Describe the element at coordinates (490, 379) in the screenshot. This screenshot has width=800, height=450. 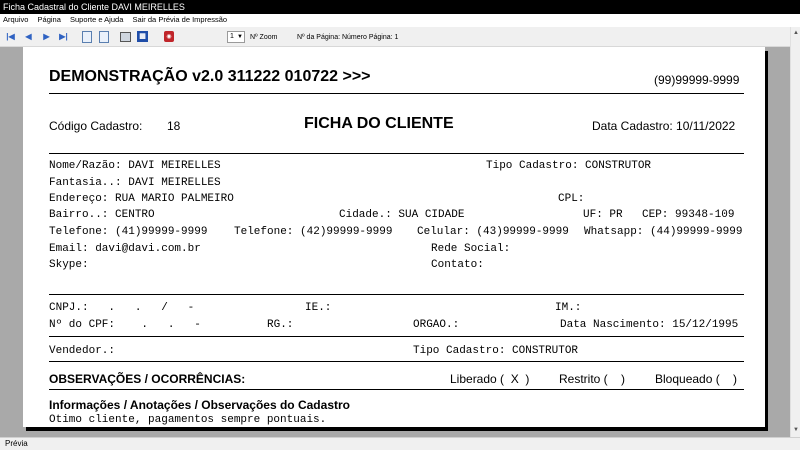
I see `status-liberado: Liberado ( X )` at that location.